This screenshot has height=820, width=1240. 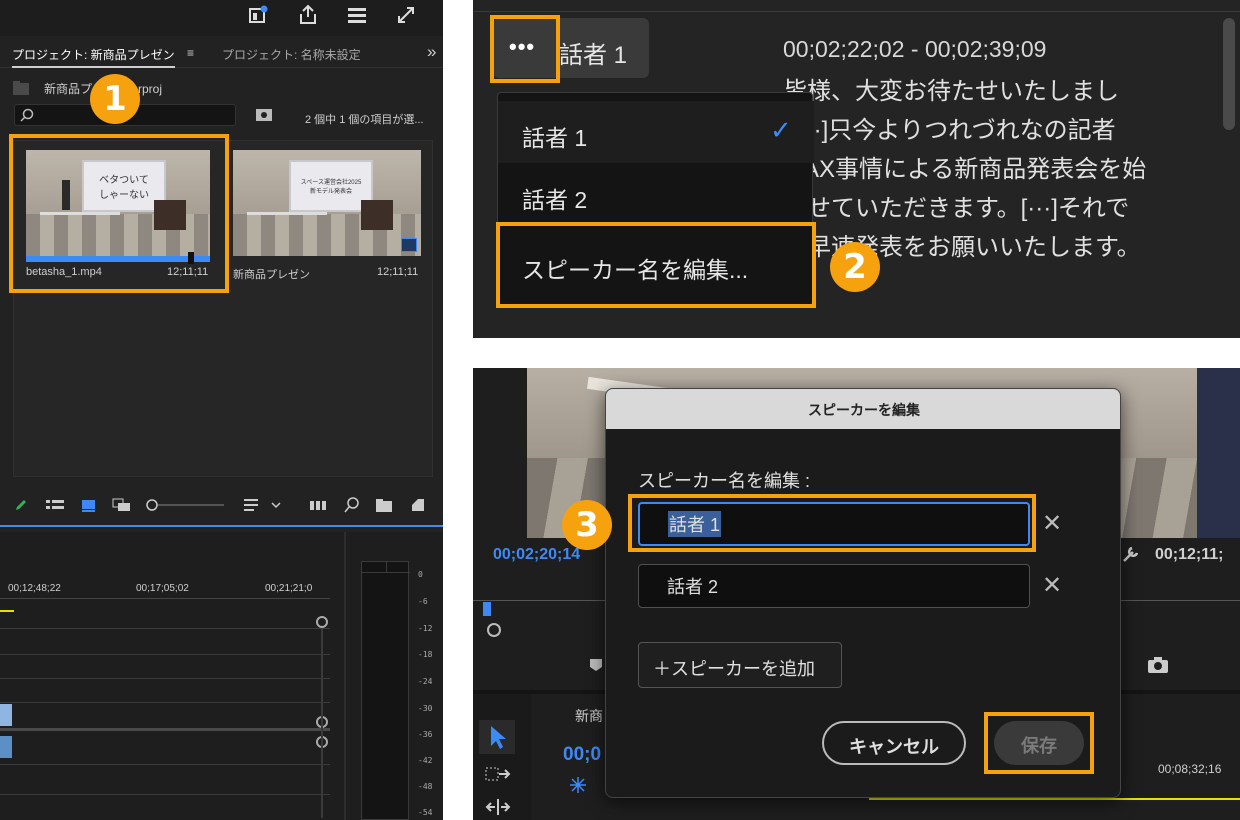 I want to click on meter-tick: -6, so click(x=423, y=601).